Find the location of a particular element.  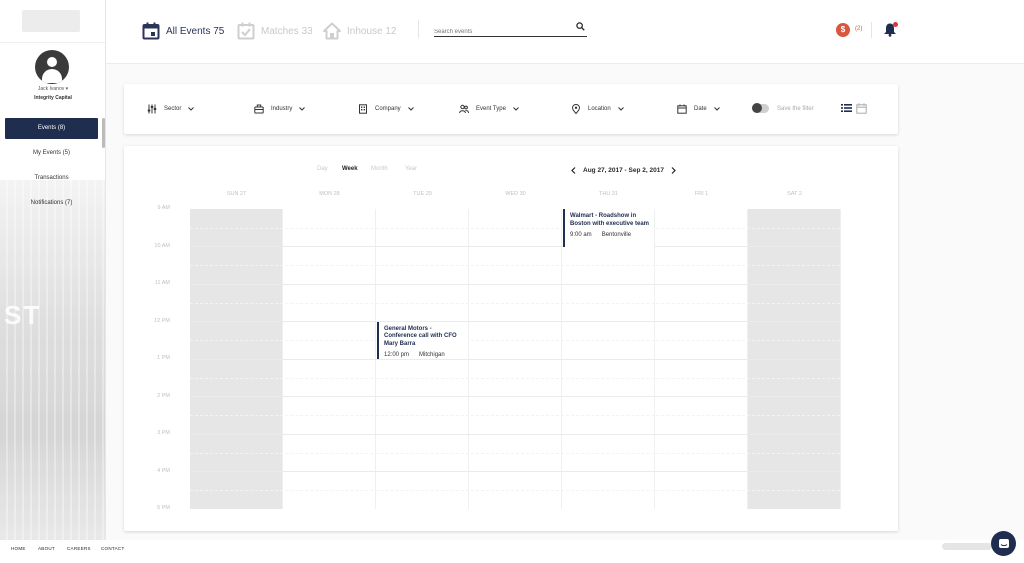

chevron-left-icon is located at coordinates (572, 170).